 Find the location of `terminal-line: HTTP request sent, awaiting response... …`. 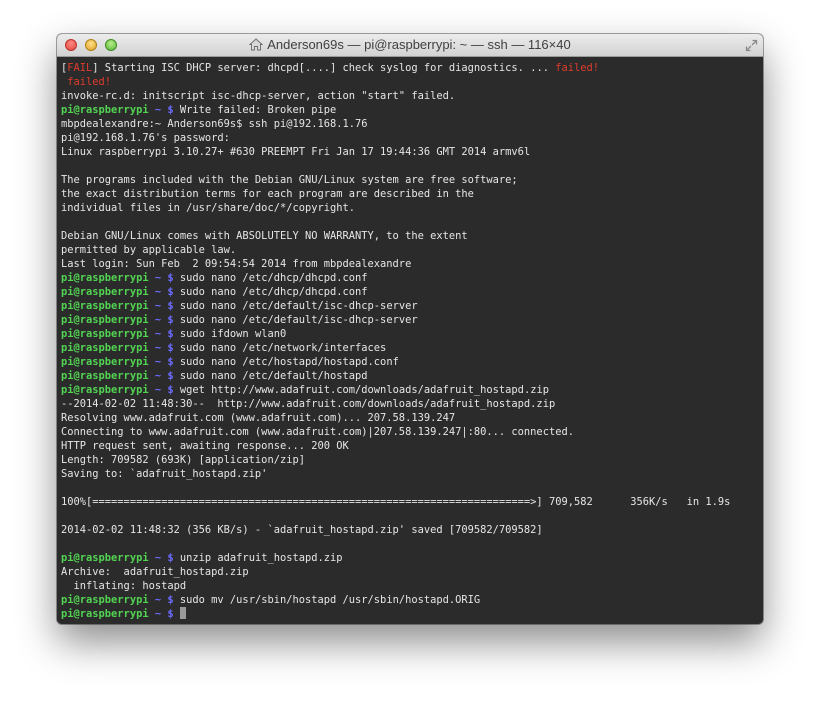

terminal-line: HTTP request sent, awaiting response... … is located at coordinates (412, 446).